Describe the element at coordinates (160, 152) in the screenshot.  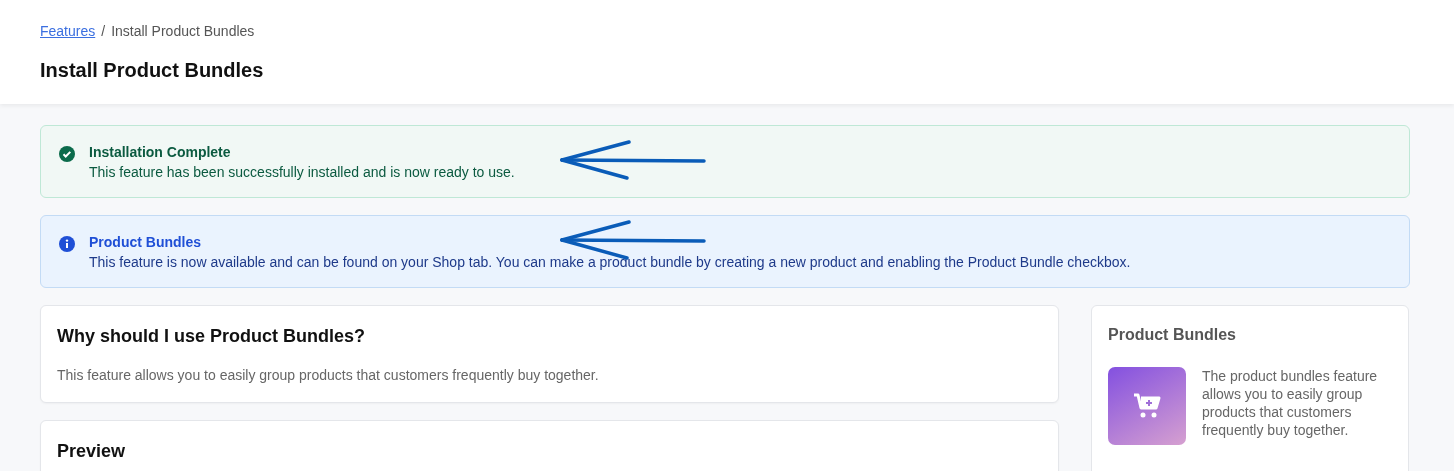
I see `alert-title: Installation Complete` at that location.